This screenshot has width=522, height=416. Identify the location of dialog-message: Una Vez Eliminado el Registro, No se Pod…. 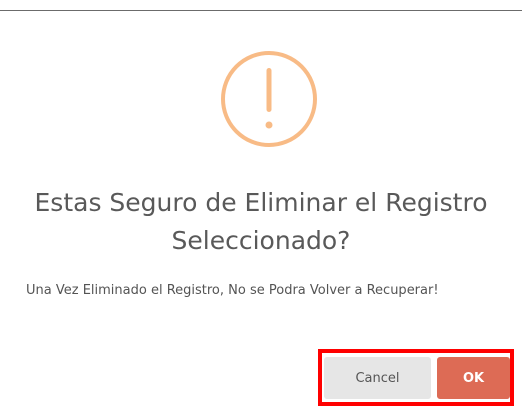
(232, 290).